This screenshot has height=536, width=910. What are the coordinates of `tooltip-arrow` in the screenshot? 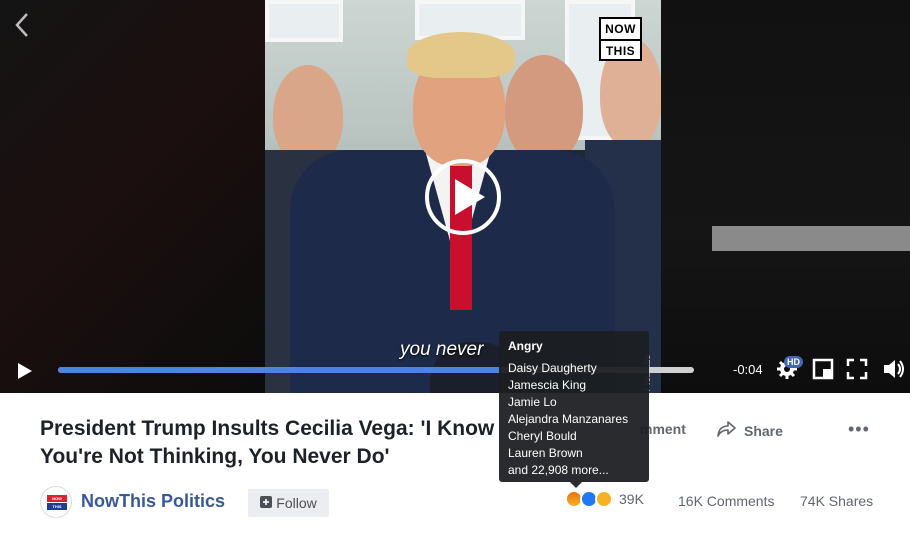 It's located at (576, 485).